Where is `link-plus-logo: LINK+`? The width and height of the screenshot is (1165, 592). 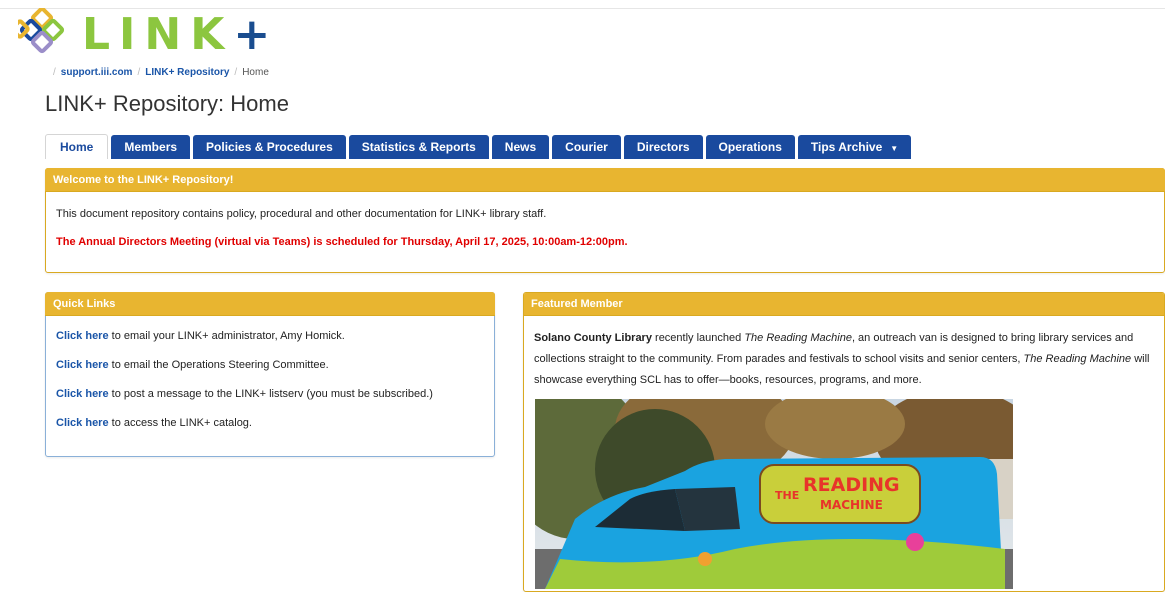 link-plus-logo: LINK+ is located at coordinates (148, 35).